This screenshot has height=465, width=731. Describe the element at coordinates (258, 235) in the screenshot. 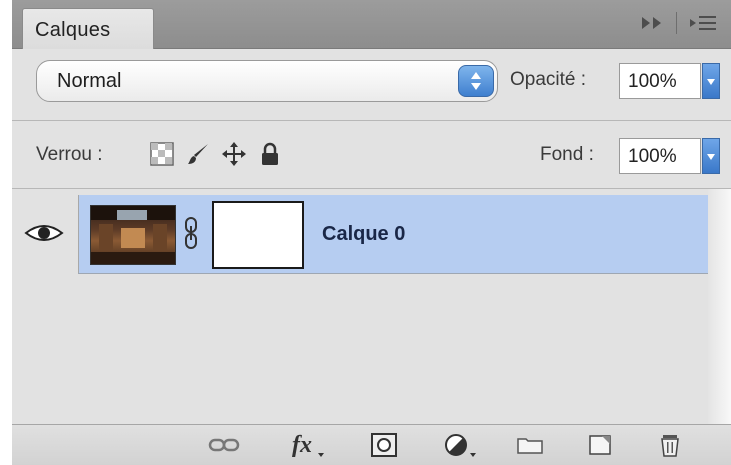

I see `layer-mask-thumbnail` at that location.